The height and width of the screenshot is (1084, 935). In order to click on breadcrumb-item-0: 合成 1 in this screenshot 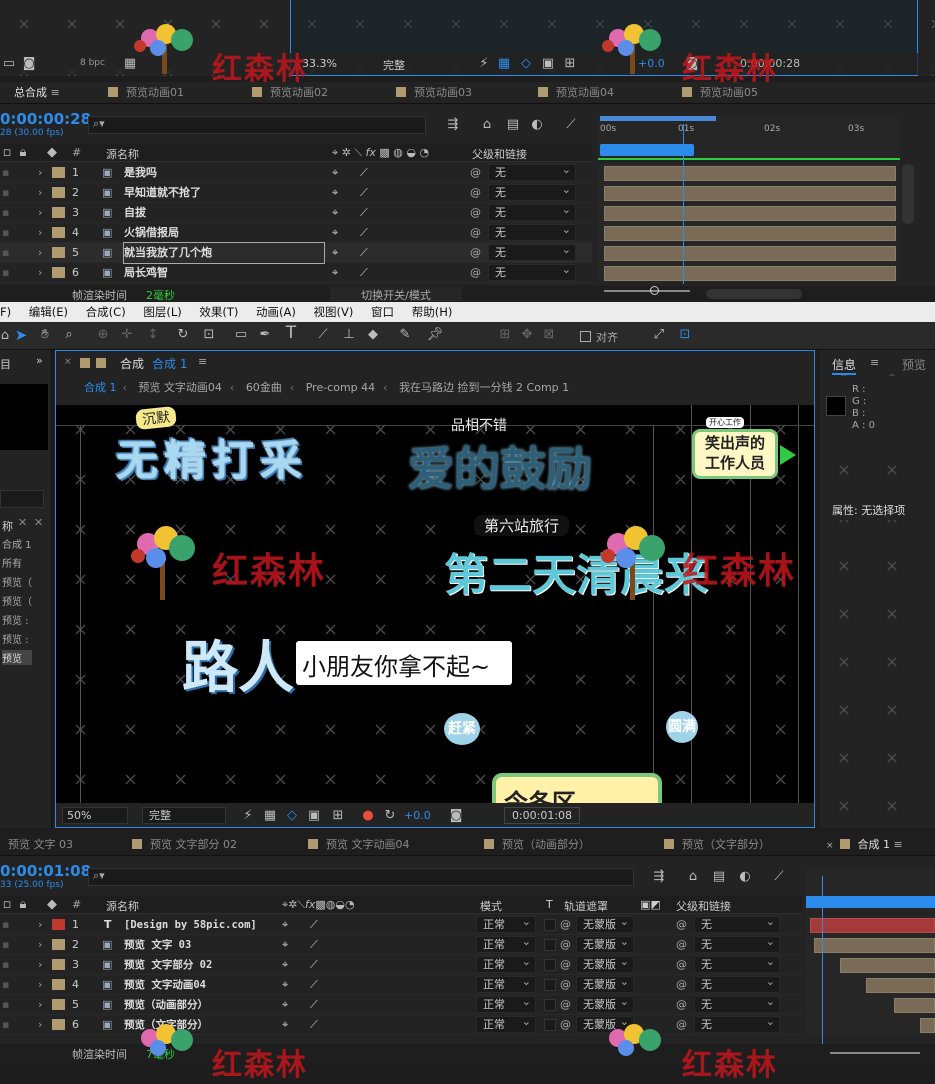, I will do `click(100, 387)`.